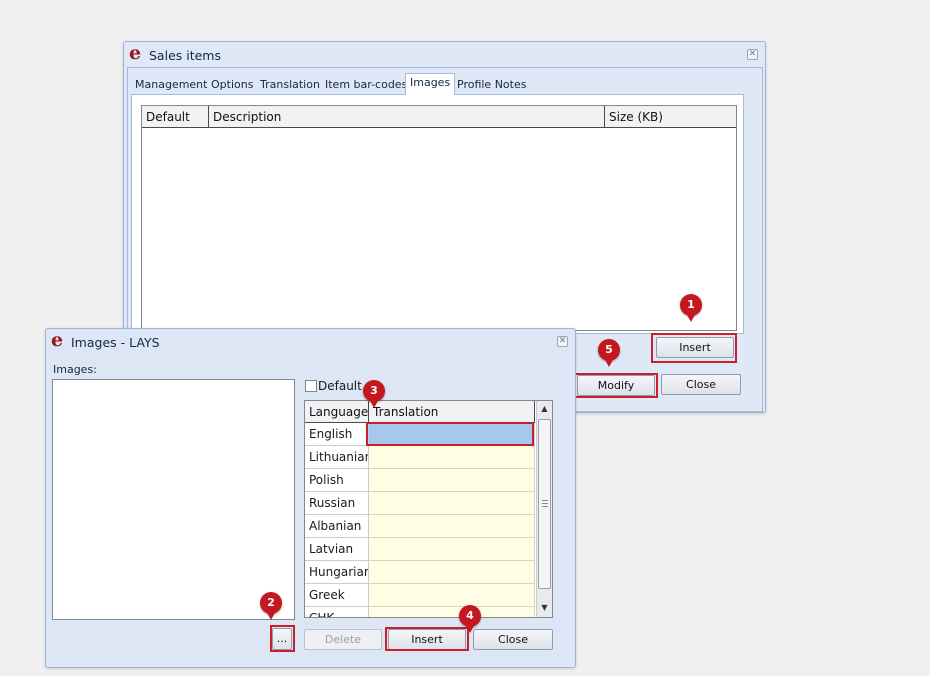 The height and width of the screenshot is (676, 930). I want to click on dialog-close-button: Close, so click(513, 639).